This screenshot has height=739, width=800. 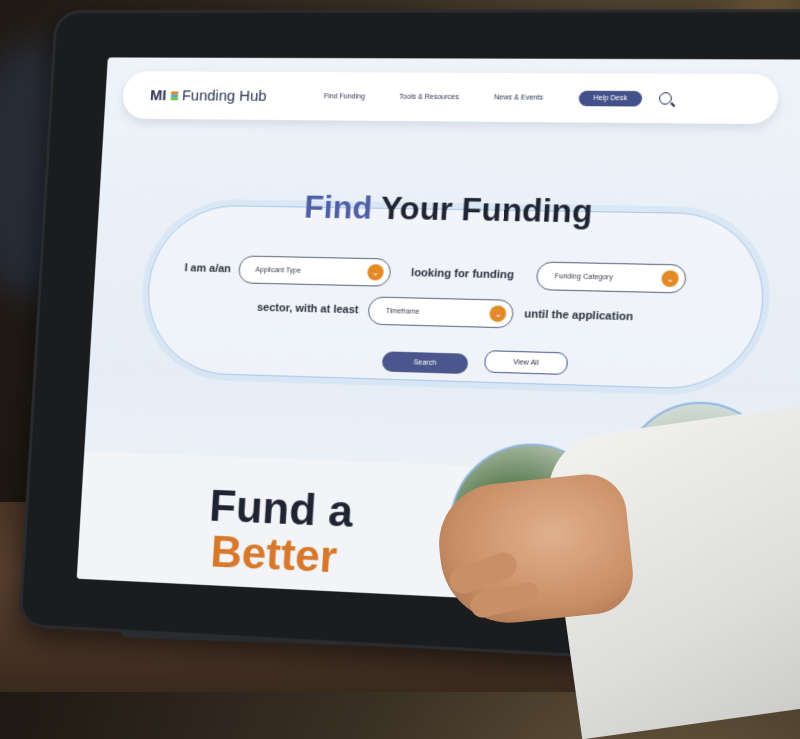 I want to click on hand, so click(x=535, y=550).